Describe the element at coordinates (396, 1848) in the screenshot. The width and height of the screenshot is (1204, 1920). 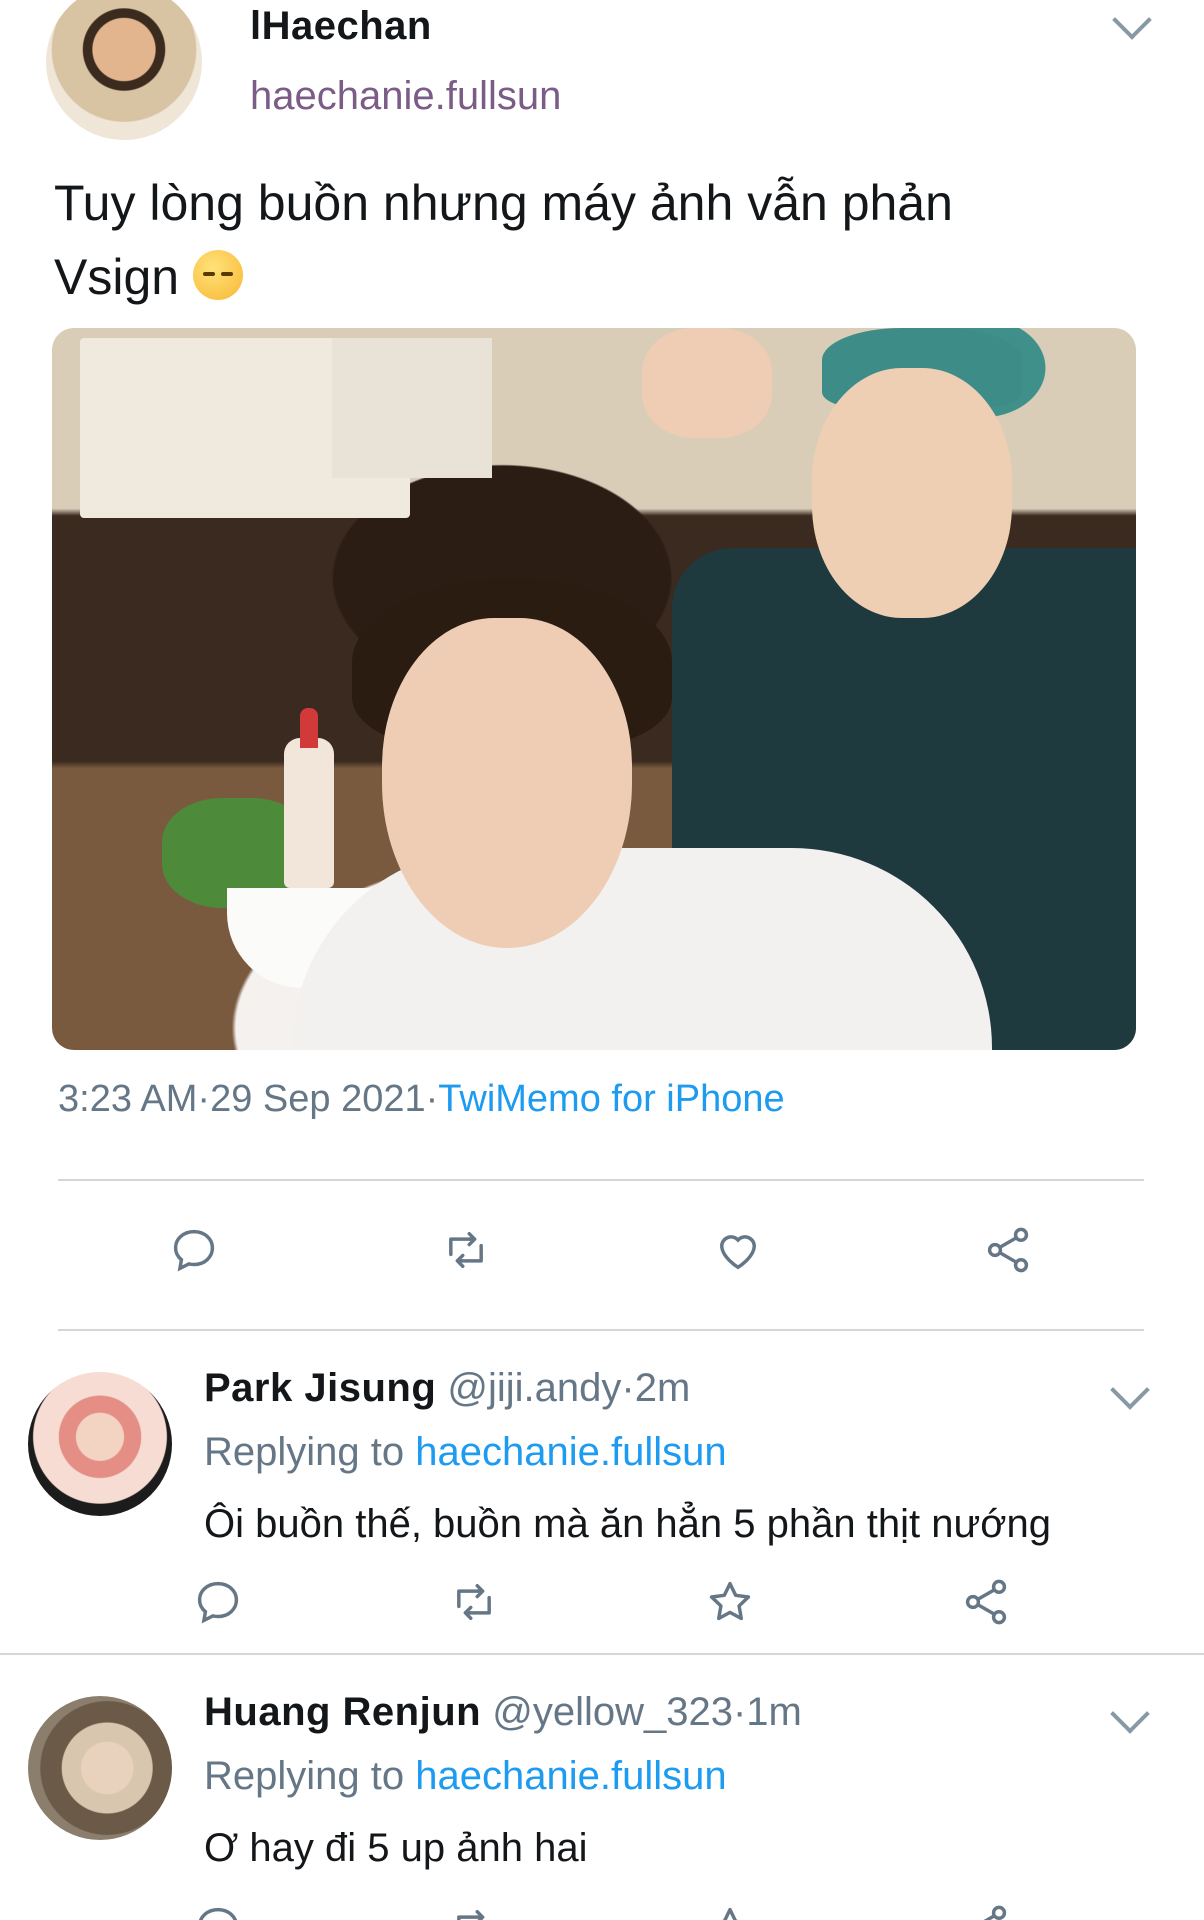
I see `reply-text: Ơ hay đi 5 up ảnh hai` at that location.